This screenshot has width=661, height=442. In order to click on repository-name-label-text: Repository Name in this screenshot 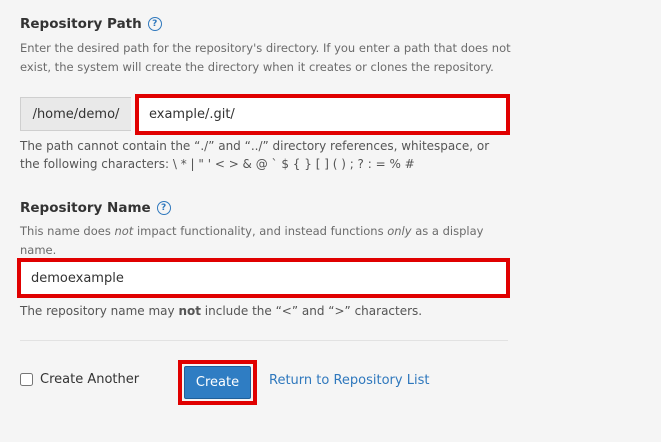, I will do `click(85, 208)`.